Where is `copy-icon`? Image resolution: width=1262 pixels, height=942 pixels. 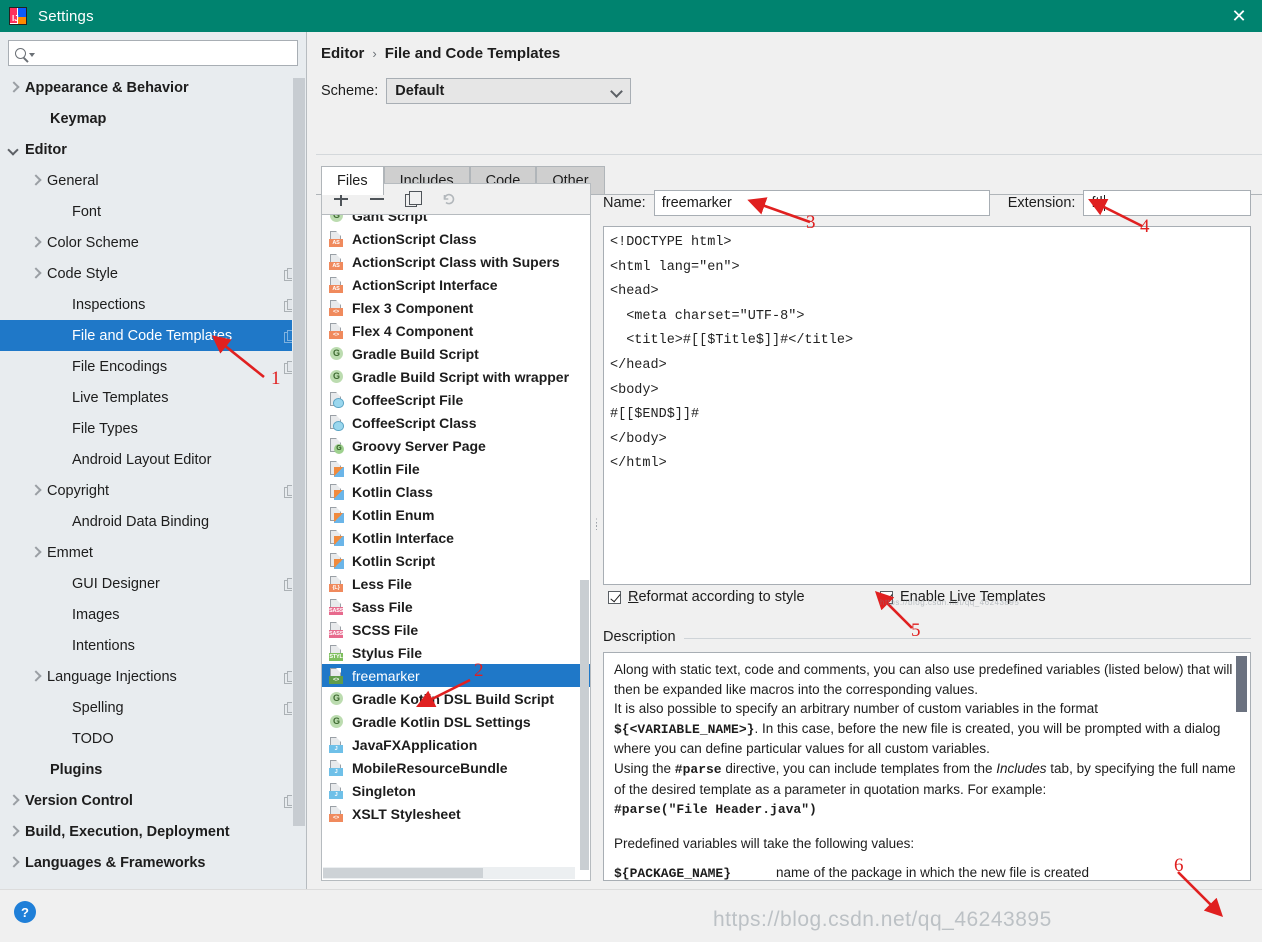 copy-icon is located at coordinates (413, 199).